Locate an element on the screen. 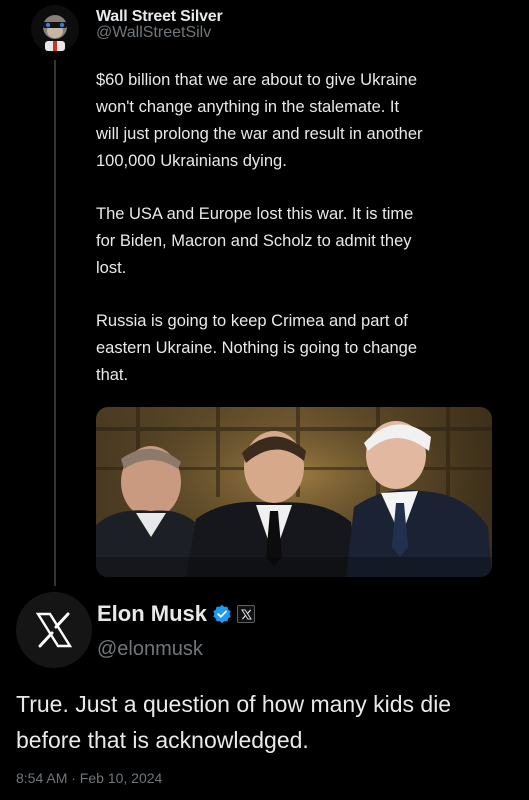  quoted-author-handle: @WallStreetSilv is located at coordinates (153, 33).